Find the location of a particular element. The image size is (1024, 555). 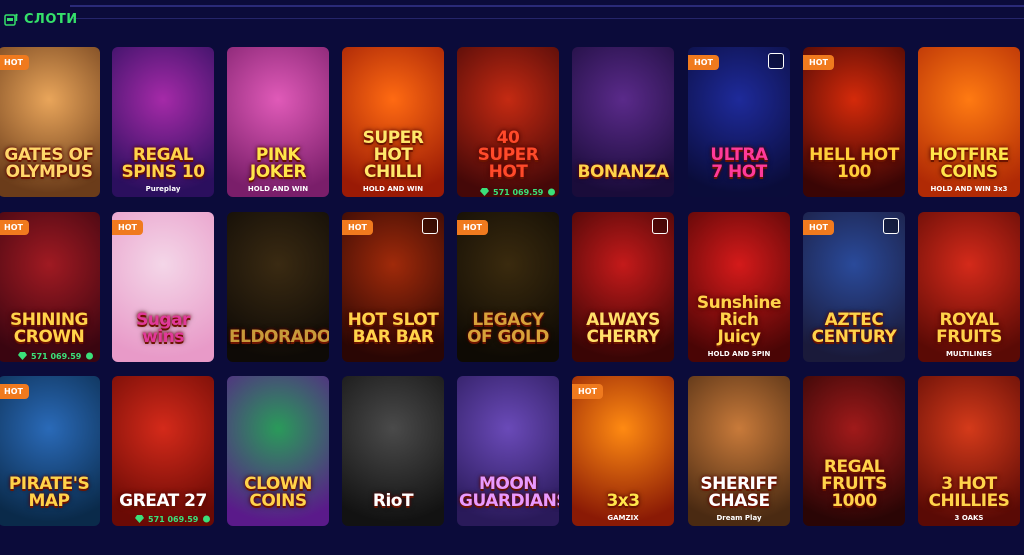

game-title: LEGACY OF GOLD is located at coordinates (508, 328).